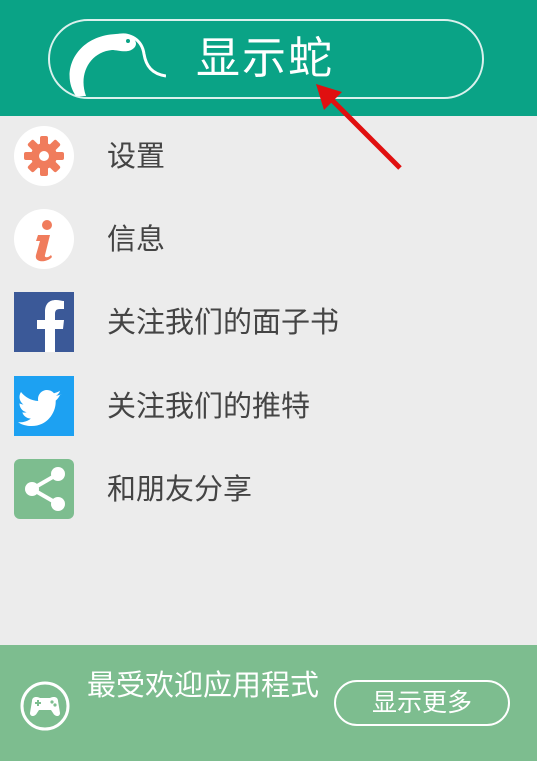 The width and height of the screenshot is (537, 761). I want to click on popular-apps-label: 最受欢迎应用程式, so click(203, 685).